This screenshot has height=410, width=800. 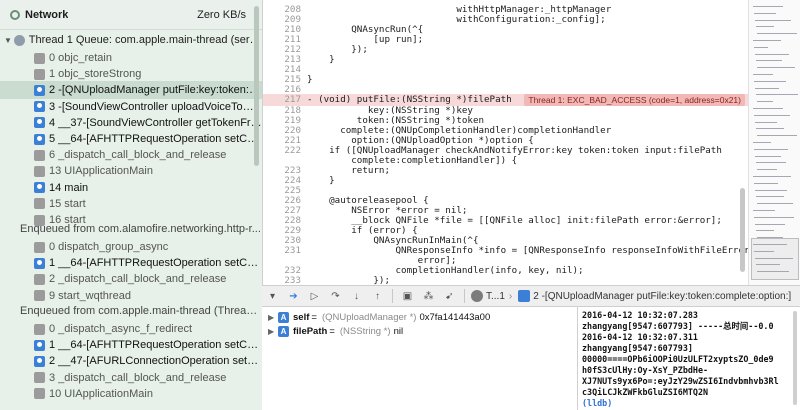 I want to click on memory-graph-icon: ⁂, so click(x=428, y=296).